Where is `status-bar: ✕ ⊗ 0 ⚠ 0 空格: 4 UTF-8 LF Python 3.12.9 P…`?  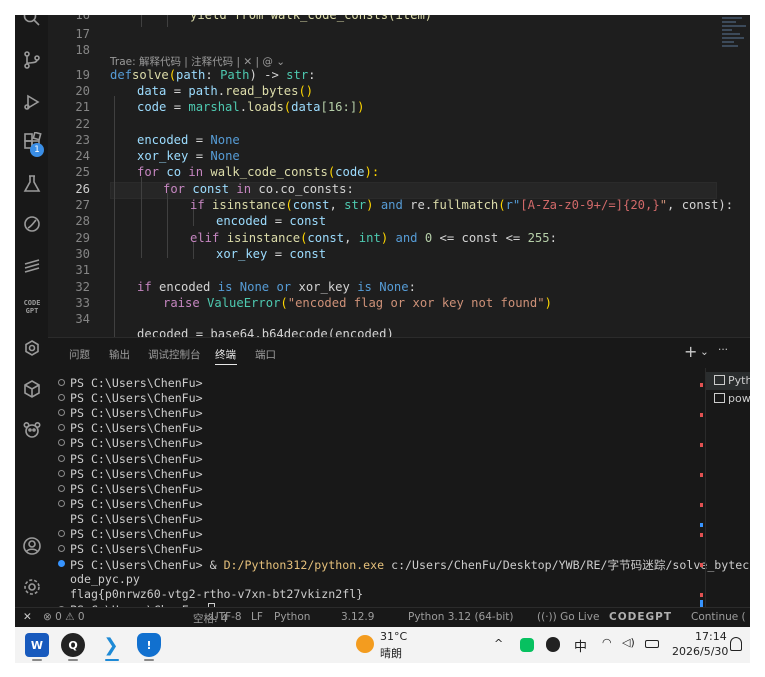 status-bar: ✕ ⊗ 0 ⚠ 0 空格: 4 UTF-8 LF Python 3.12.9 P… is located at coordinates (382, 617).